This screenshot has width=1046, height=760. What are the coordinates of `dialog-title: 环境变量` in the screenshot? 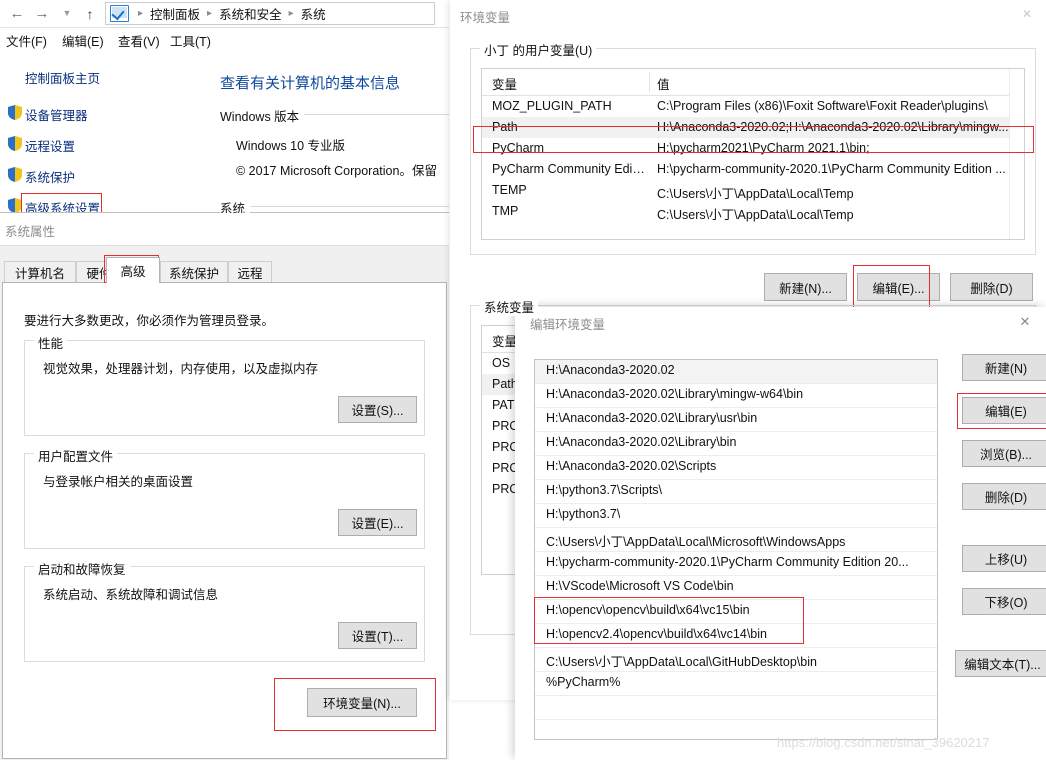 It's located at (485, 18).